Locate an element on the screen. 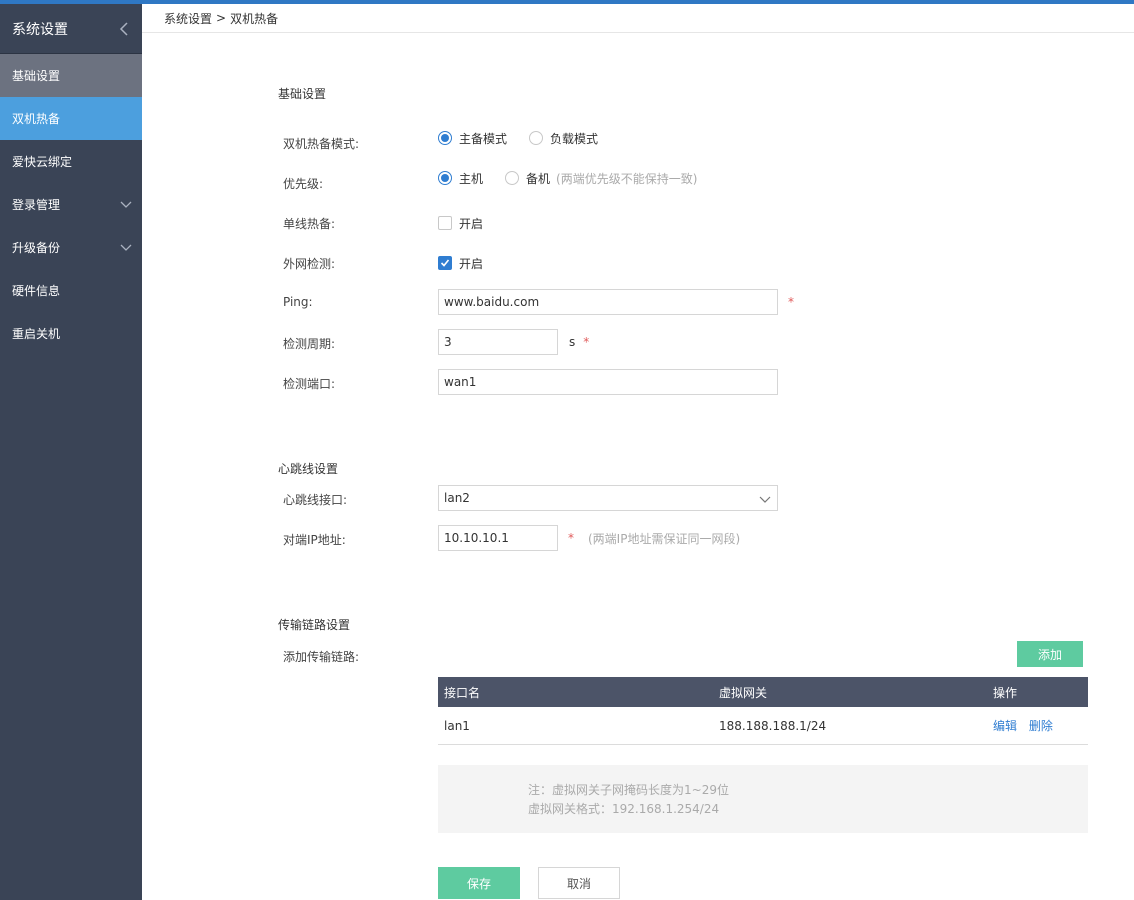  radio-label: 负载模式 is located at coordinates (574, 138).